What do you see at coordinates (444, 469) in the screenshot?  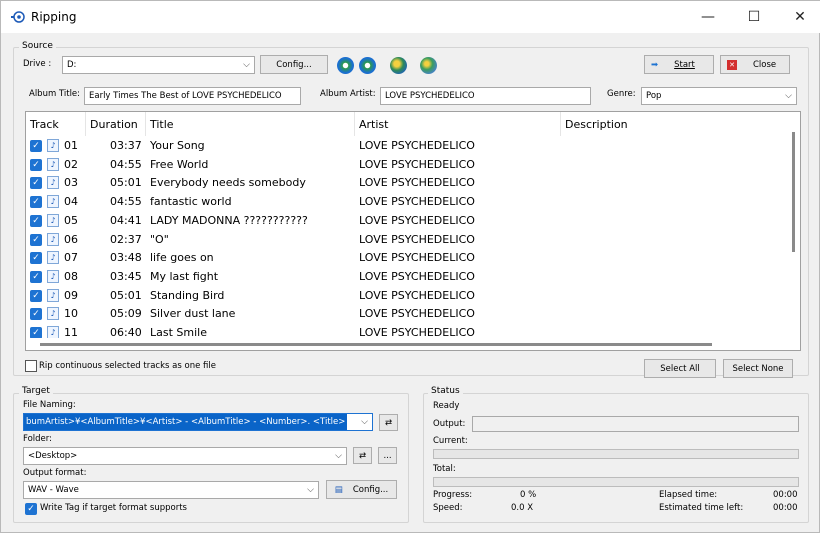 I see `total-label: Total:` at bounding box center [444, 469].